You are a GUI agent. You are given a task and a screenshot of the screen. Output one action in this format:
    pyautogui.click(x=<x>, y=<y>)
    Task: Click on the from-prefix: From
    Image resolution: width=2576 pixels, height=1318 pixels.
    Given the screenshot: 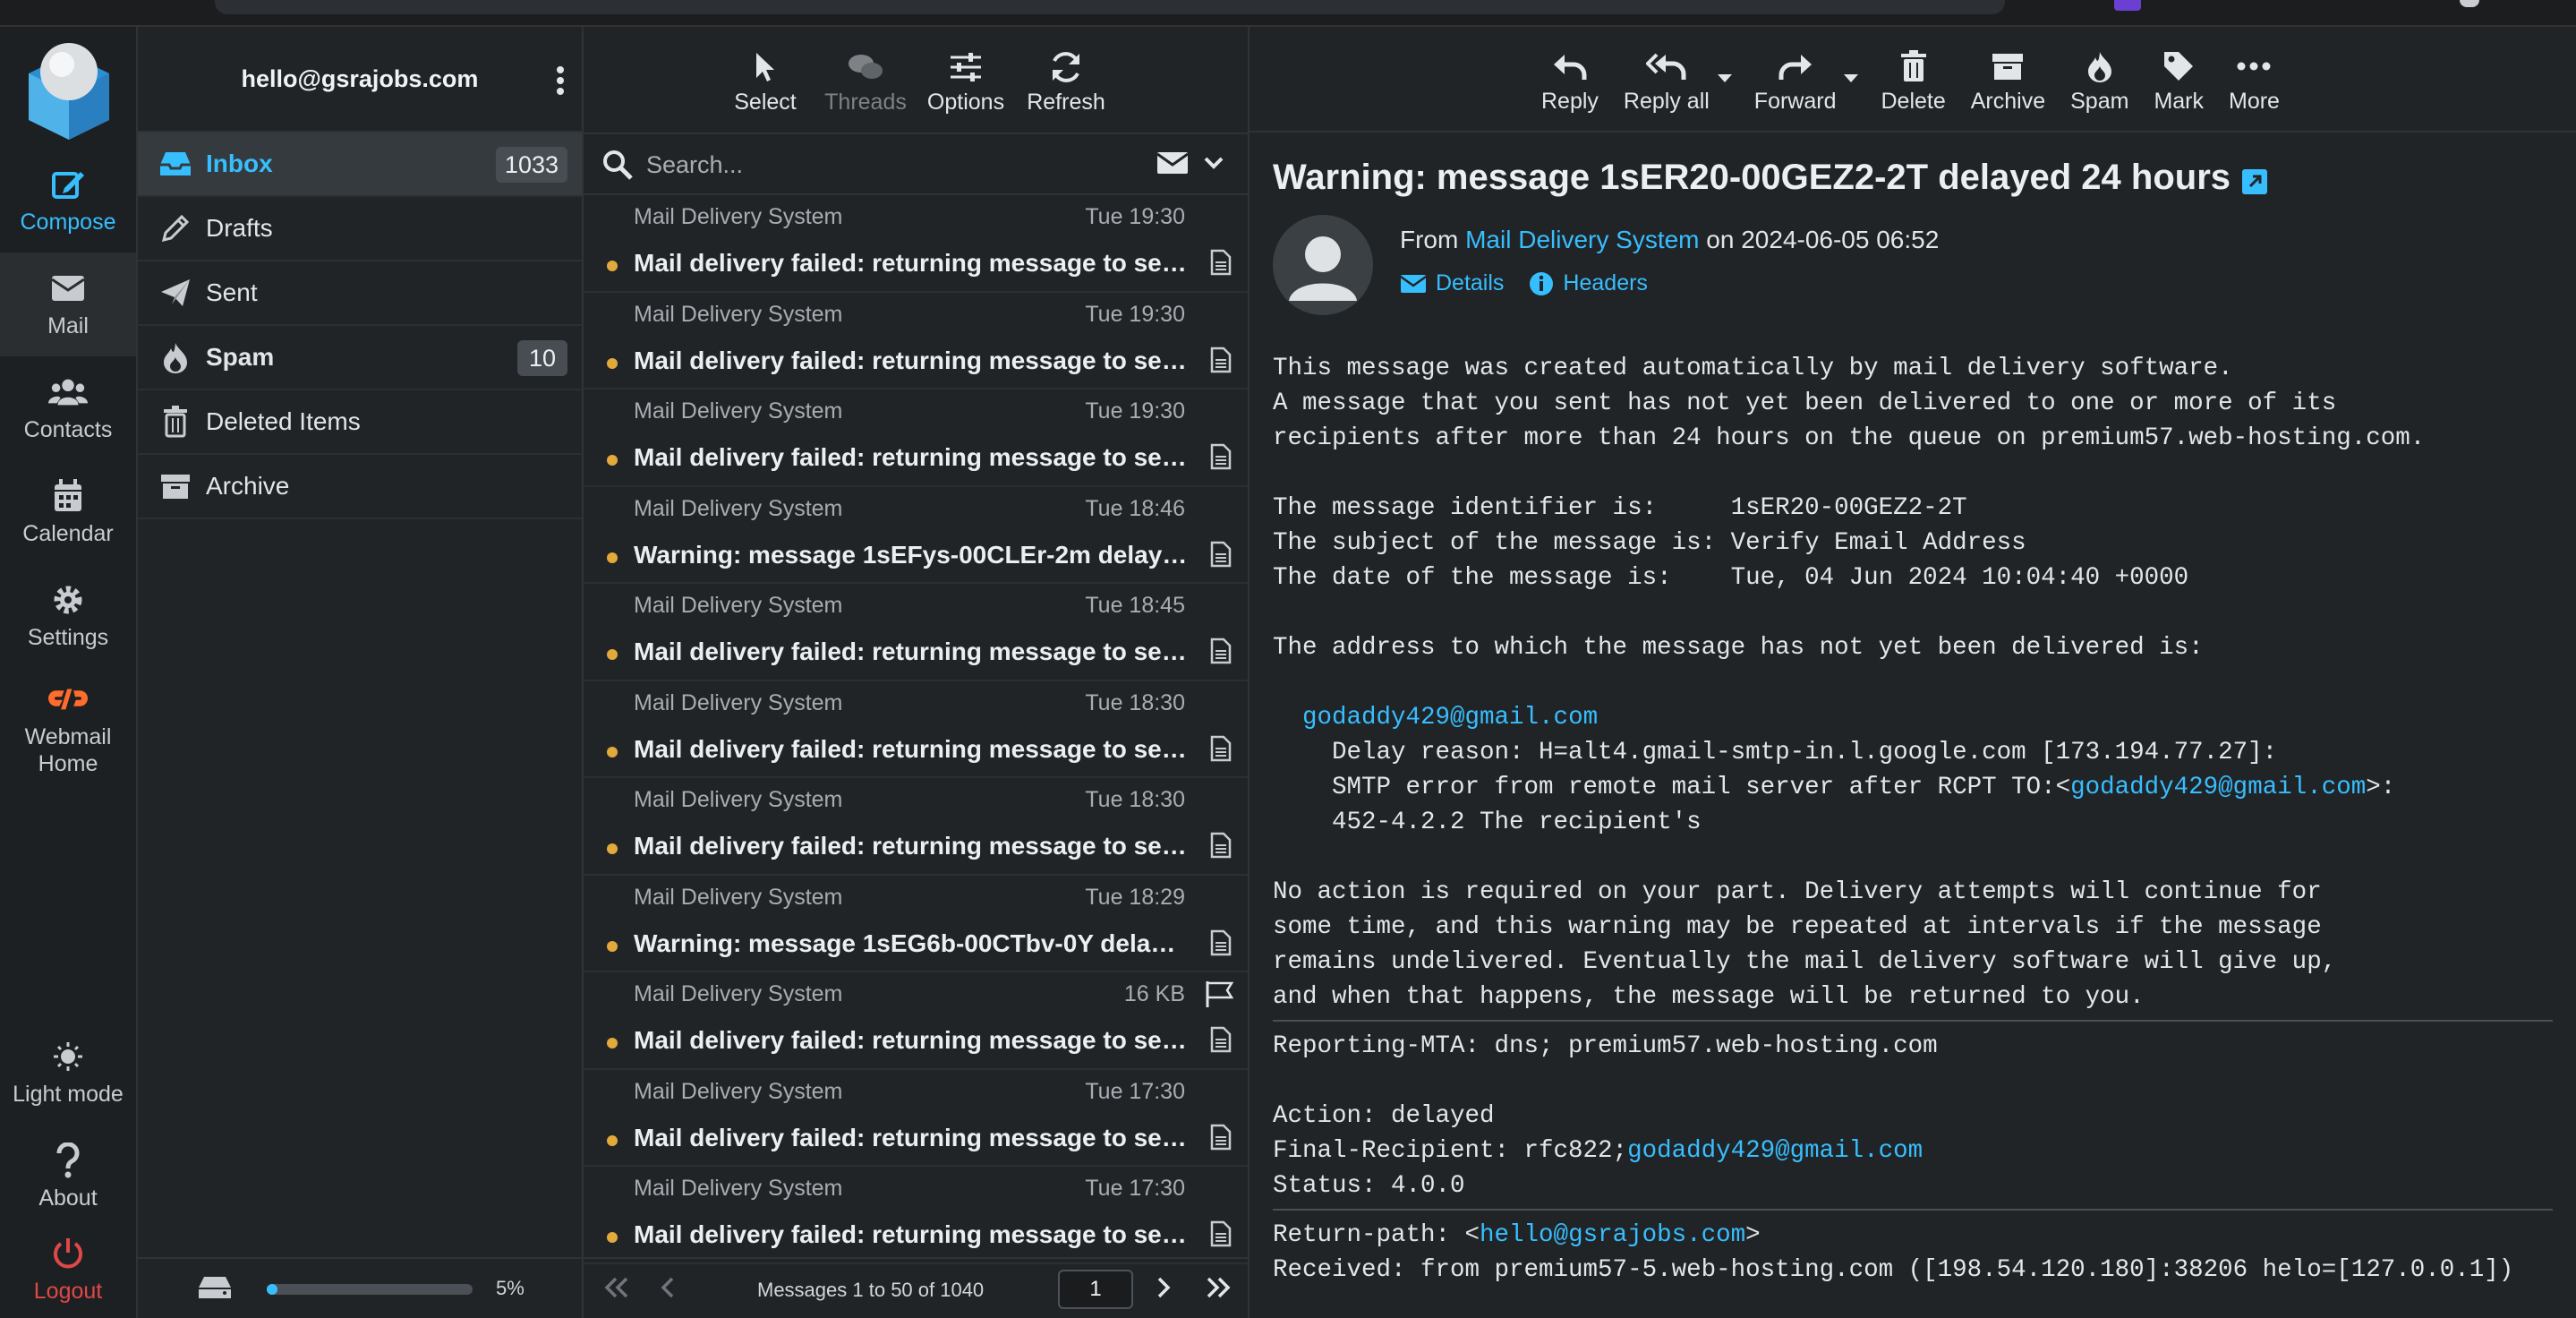 What is the action you would take?
    pyautogui.click(x=1429, y=240)
    